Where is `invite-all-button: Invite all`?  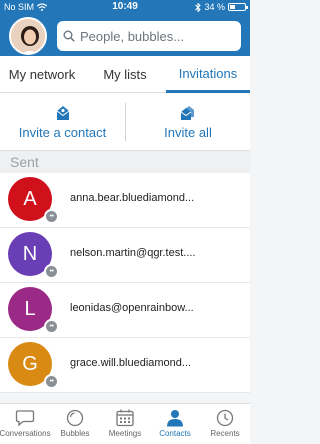
invite-all-button: Invite all is located at coordinates (188, 122).